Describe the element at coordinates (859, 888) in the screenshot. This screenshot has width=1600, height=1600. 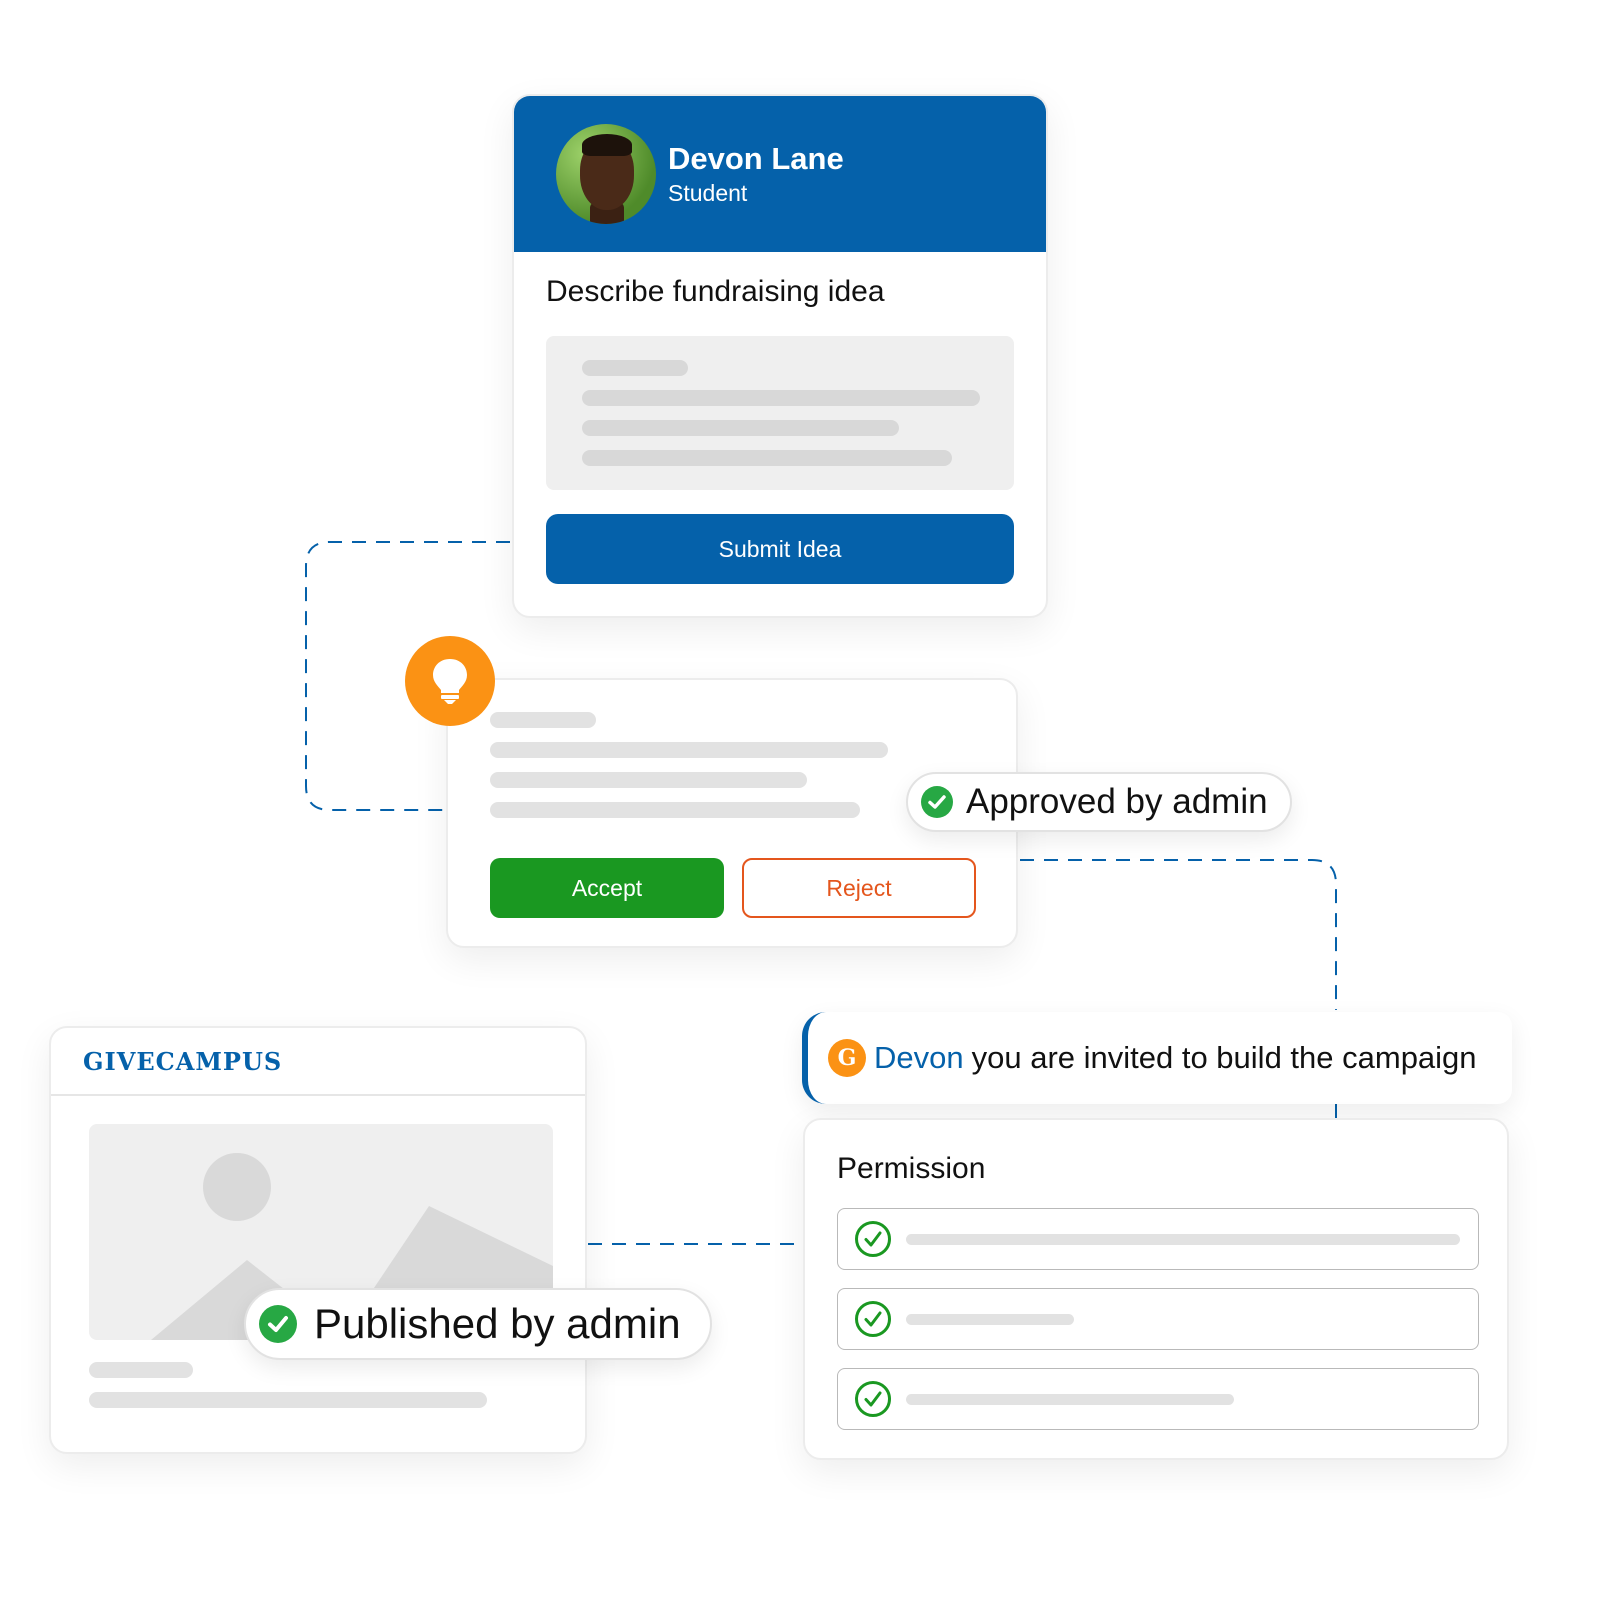
I see `reject-button: Reject` at that location.